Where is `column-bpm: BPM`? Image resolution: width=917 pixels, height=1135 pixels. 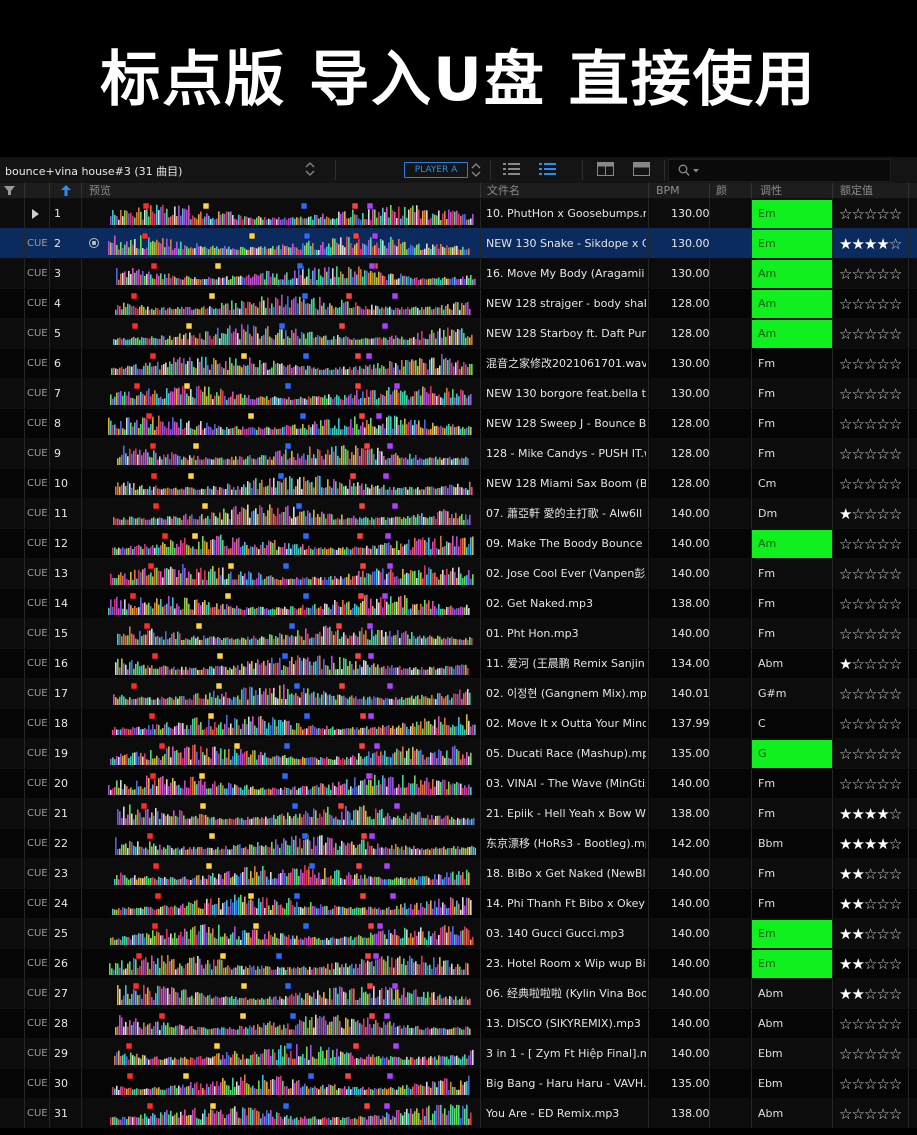 column-bpm: BPM is located at coordinates (668, 190).